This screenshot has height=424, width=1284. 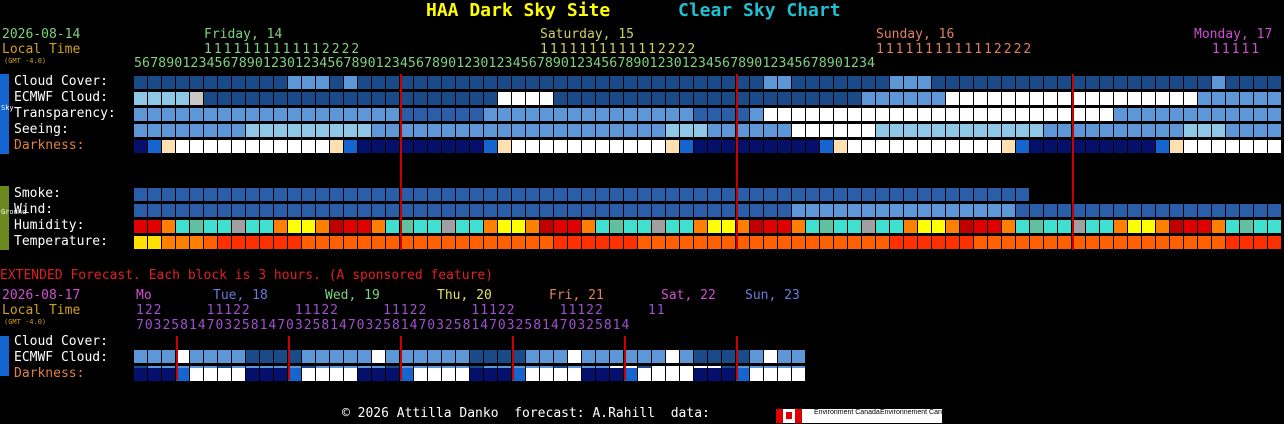 What do you see at coordinates (518, 11) in the screenshot?
I see `site-title: HAA Dark Sky Site` at bounding box center [518, 11].